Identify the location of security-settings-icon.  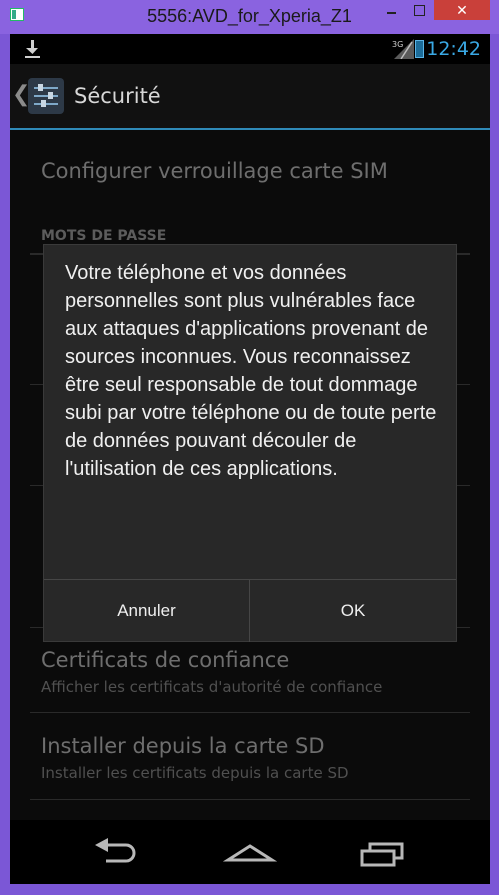
(46, 96).